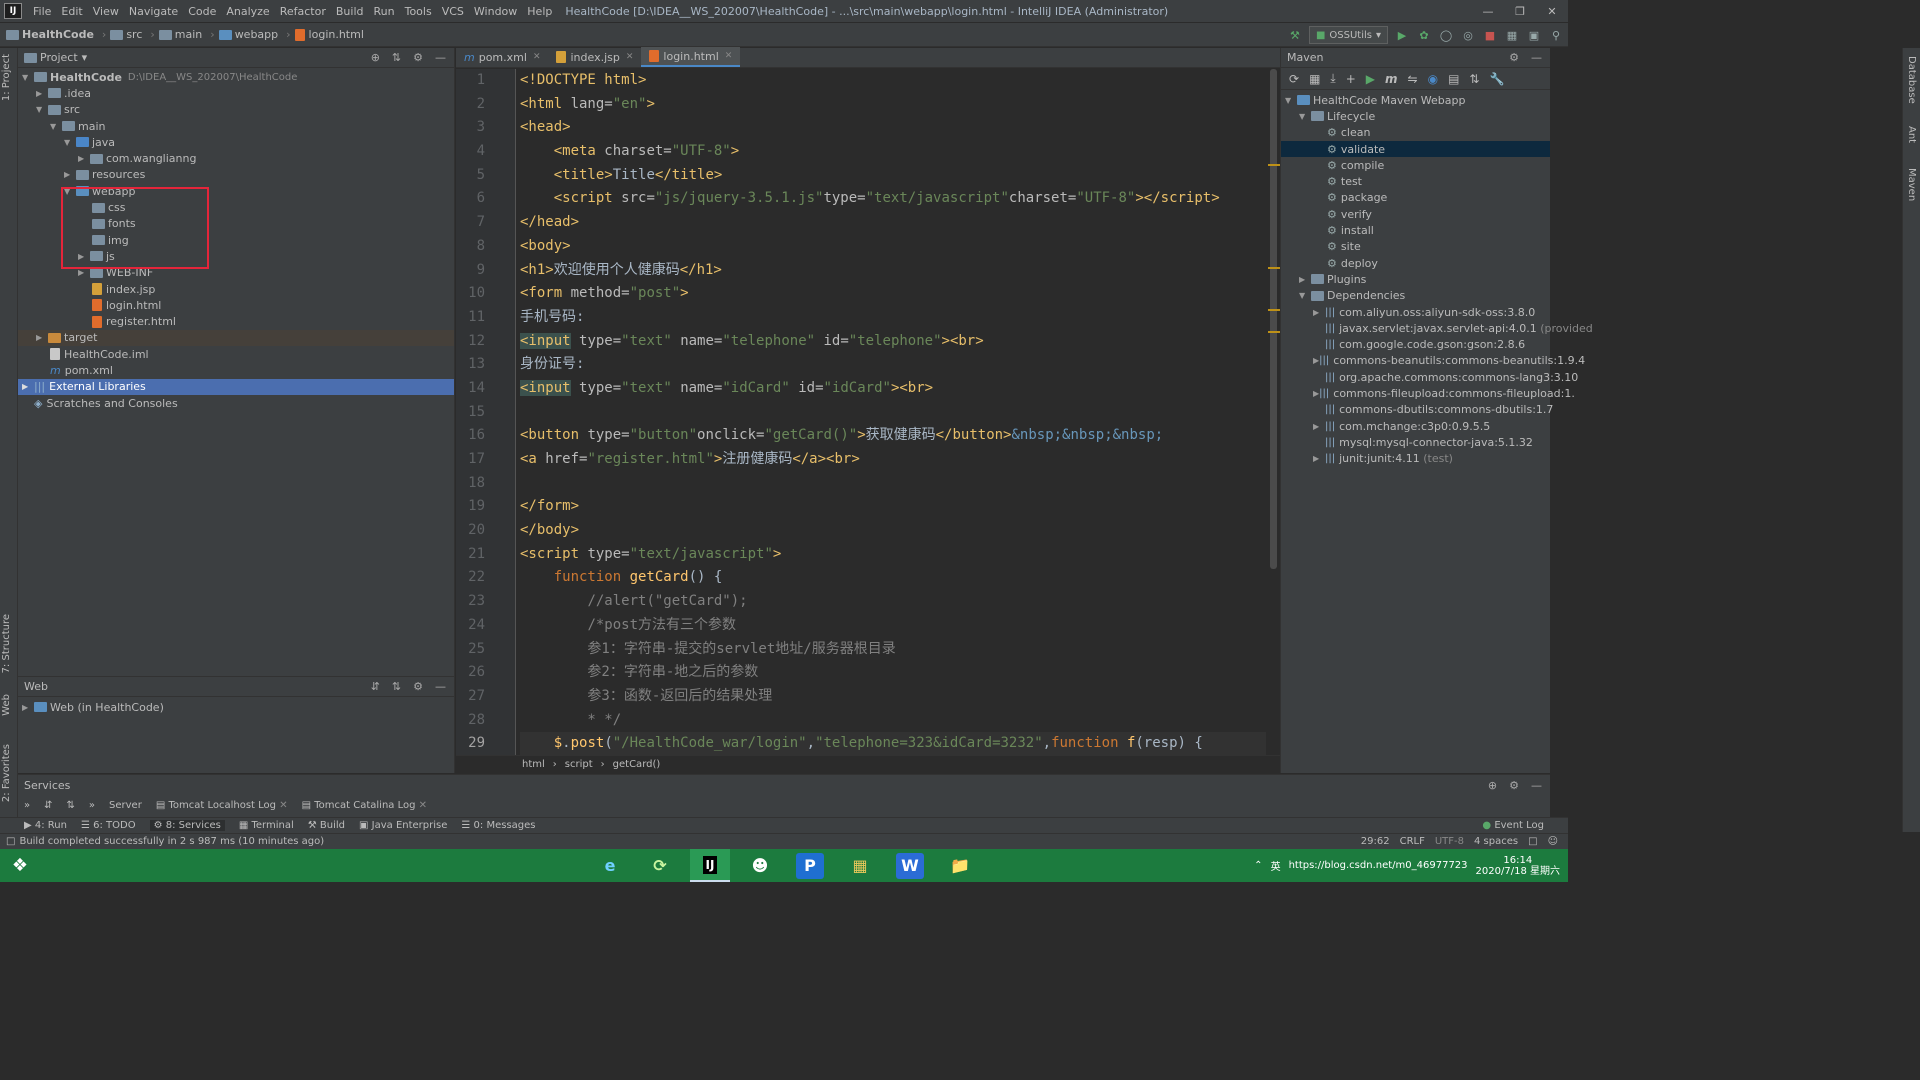 The width and height of the screenshot is (1920, 1080). Describe the element at coordinates (375, 686) in the screenshot. I see `expand-all-icon: ⇵` at that location.